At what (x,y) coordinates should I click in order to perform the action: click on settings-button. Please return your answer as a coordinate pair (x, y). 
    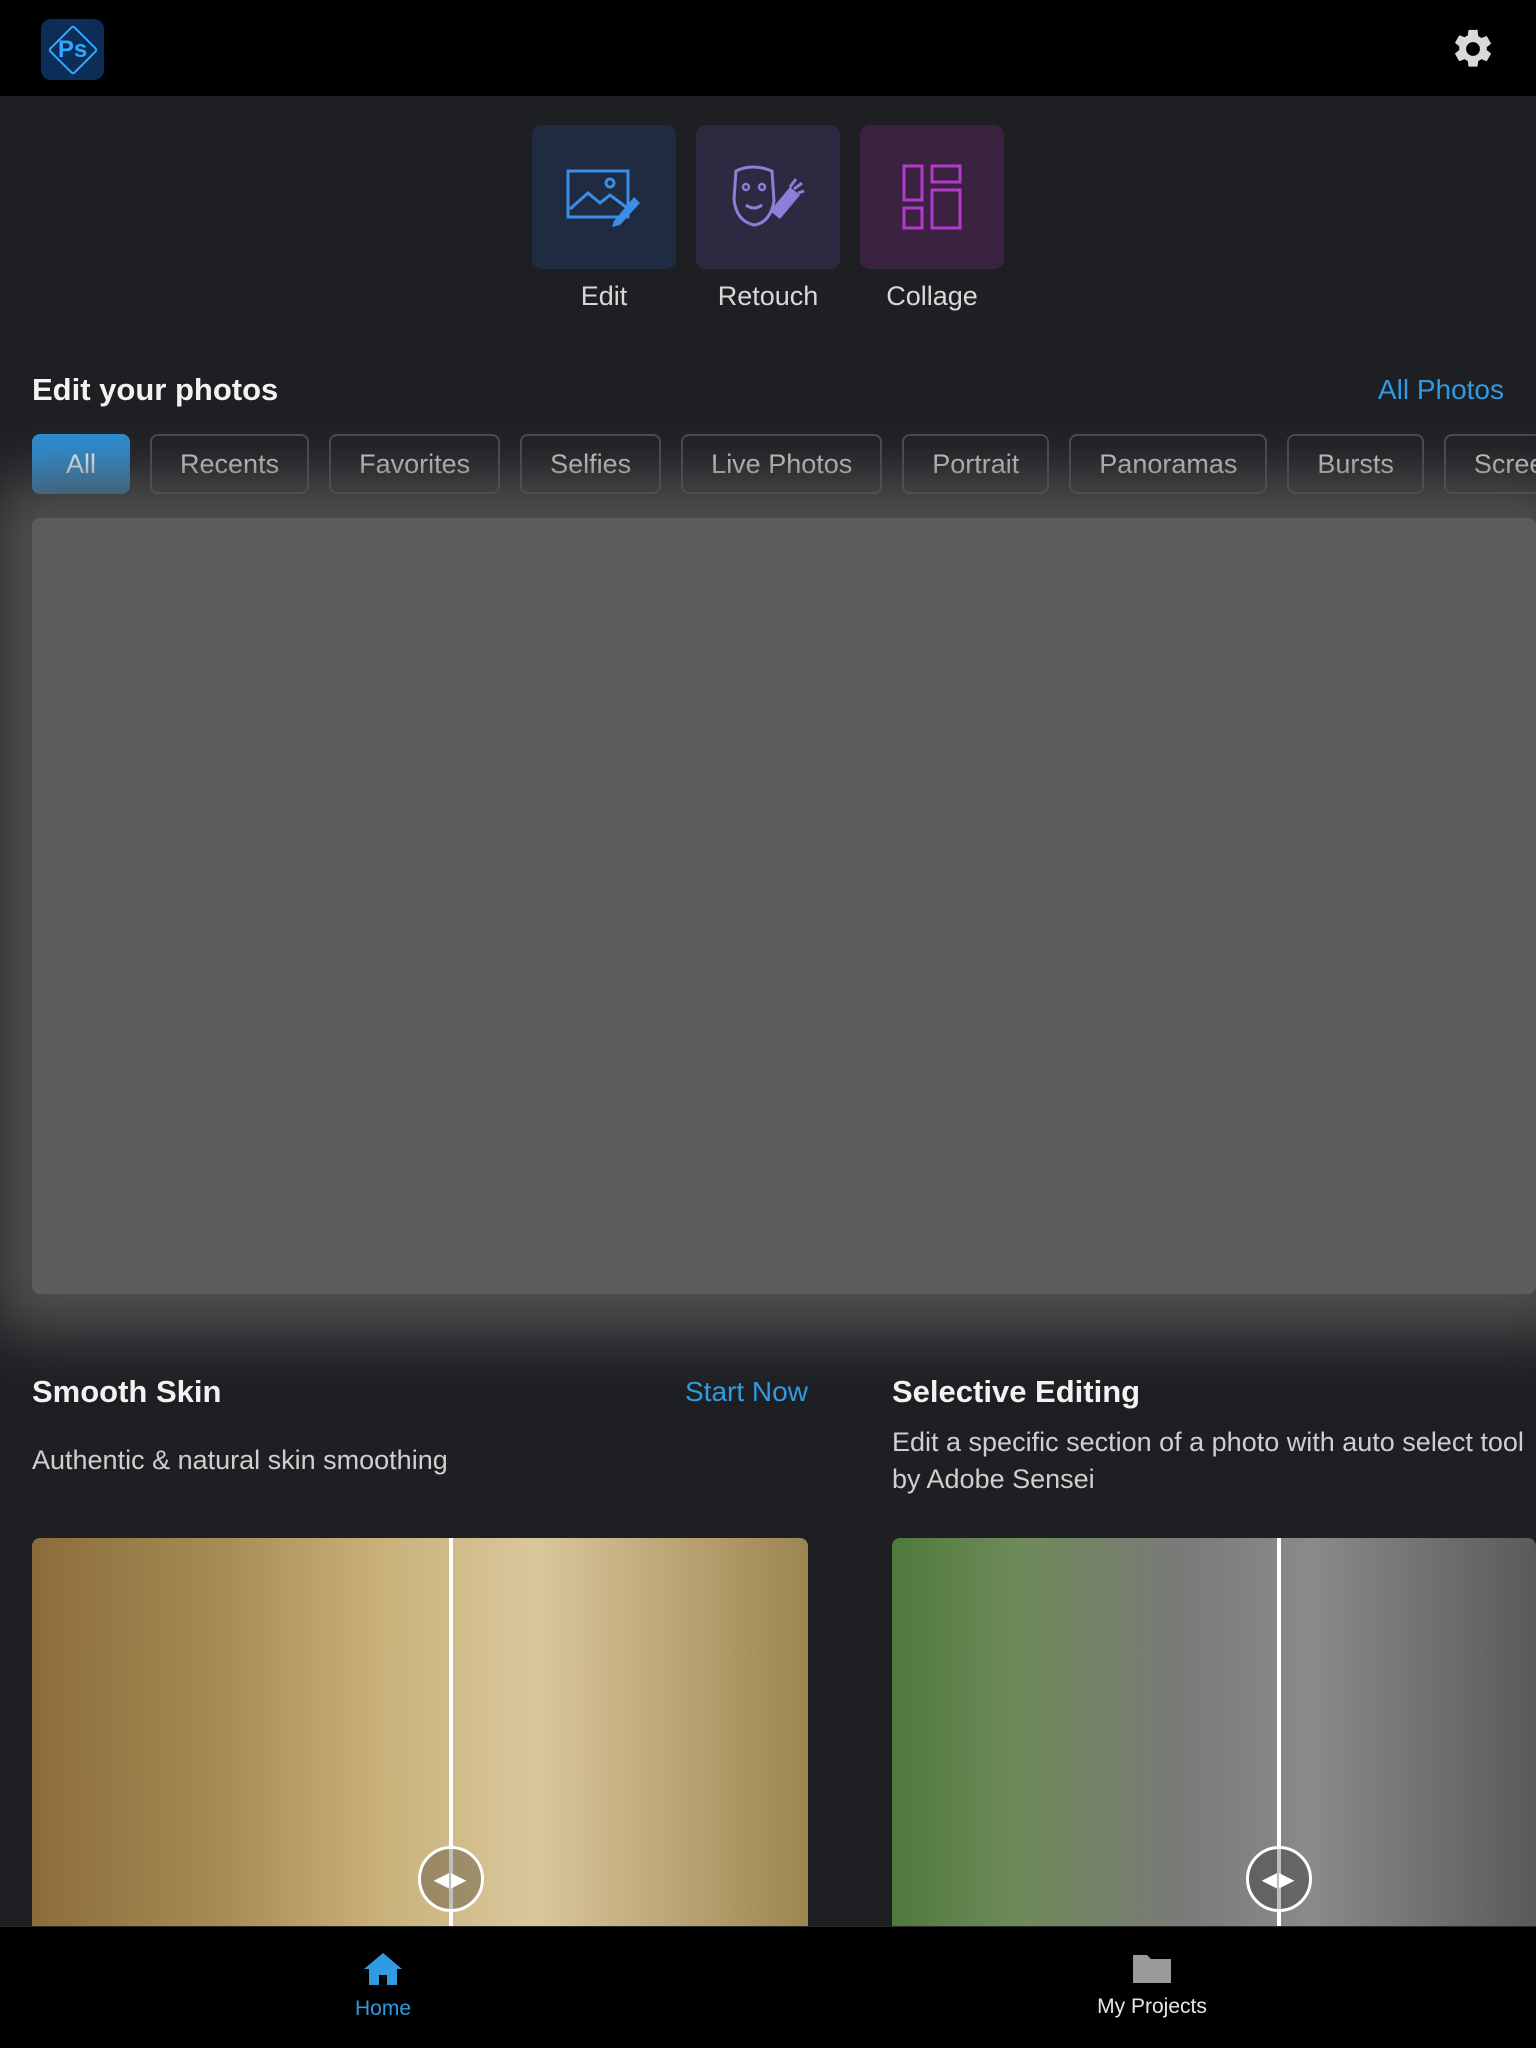
    Looking at the image, I should click on (1473, 49).